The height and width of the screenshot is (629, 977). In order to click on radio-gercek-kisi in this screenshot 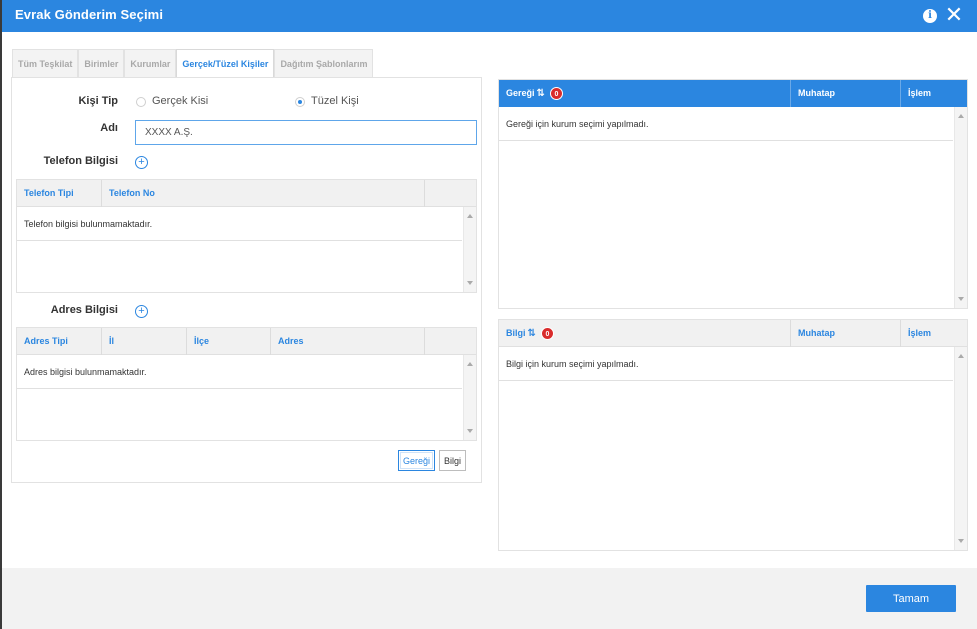, I will do `click(141, 102)`.